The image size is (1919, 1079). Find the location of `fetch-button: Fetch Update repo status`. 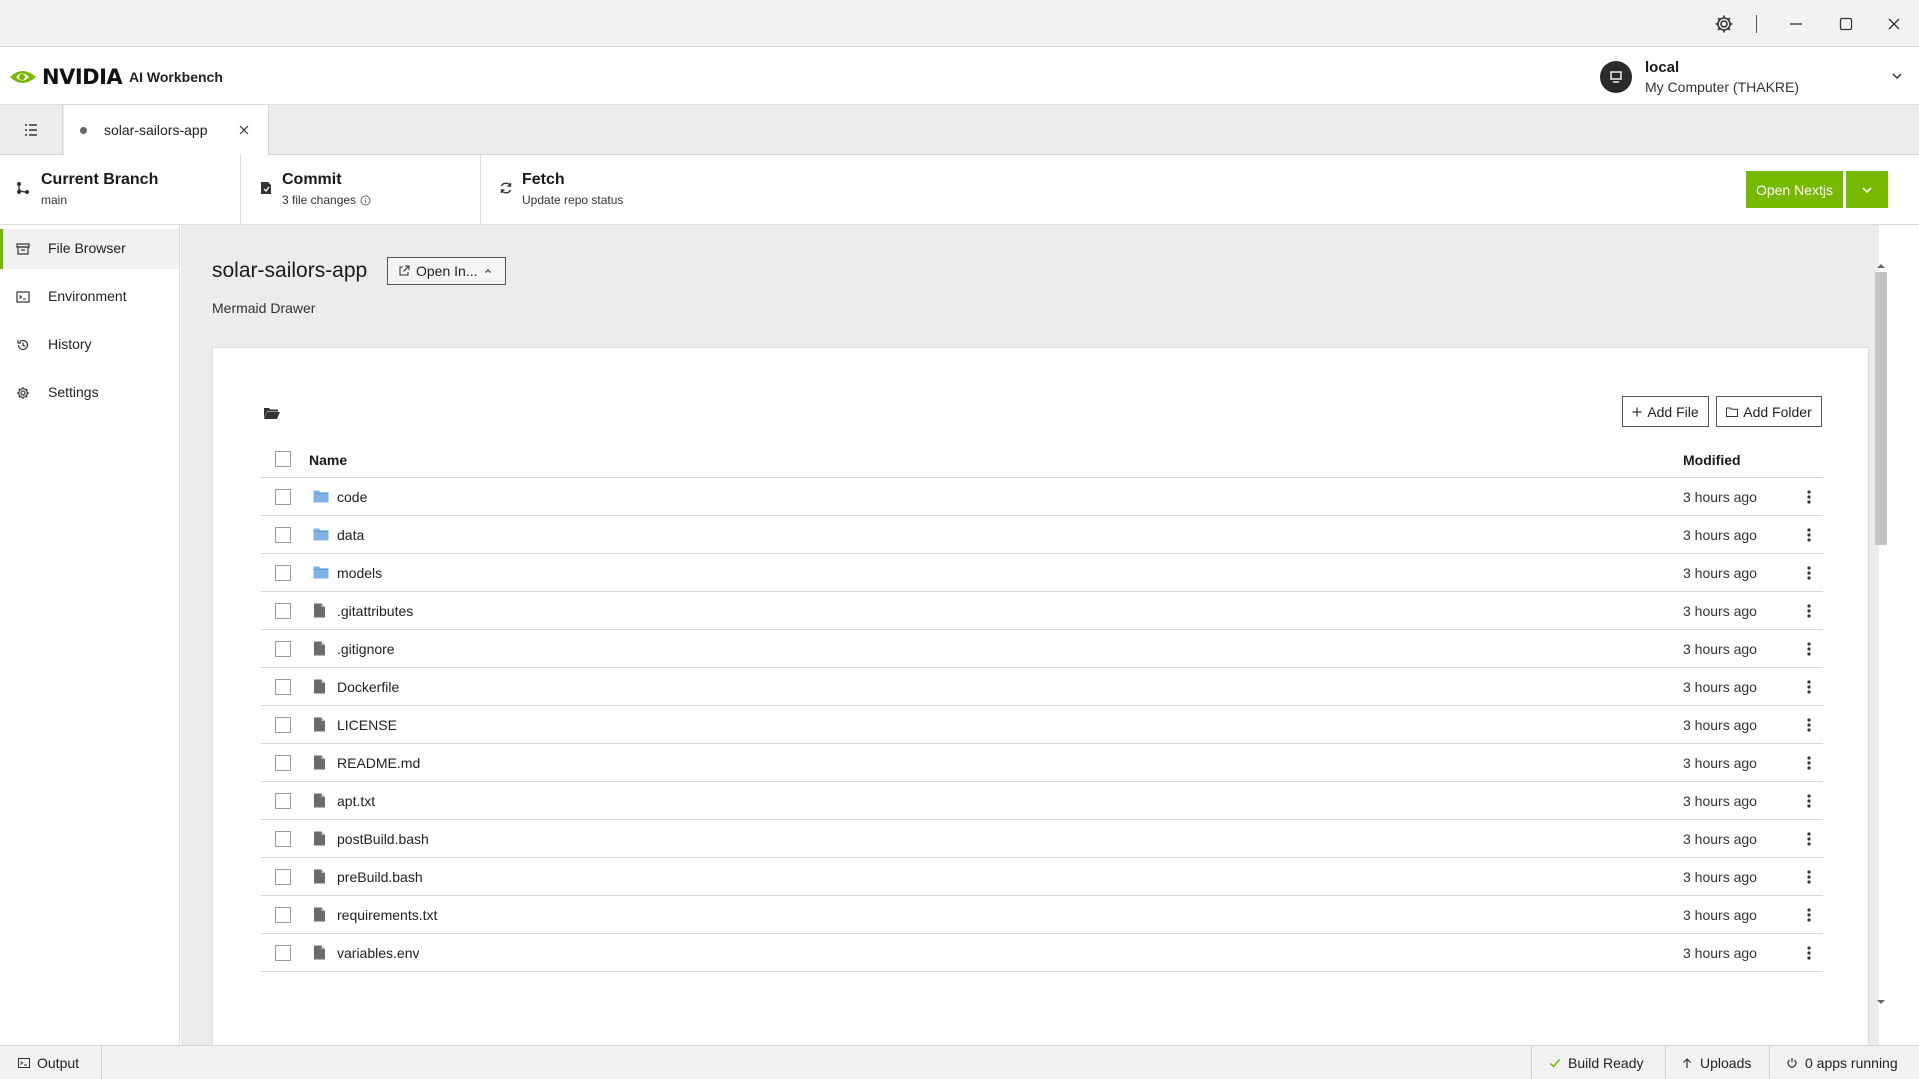

fetch-button: Fetch Update repo status is located at coordinates (601, 190).